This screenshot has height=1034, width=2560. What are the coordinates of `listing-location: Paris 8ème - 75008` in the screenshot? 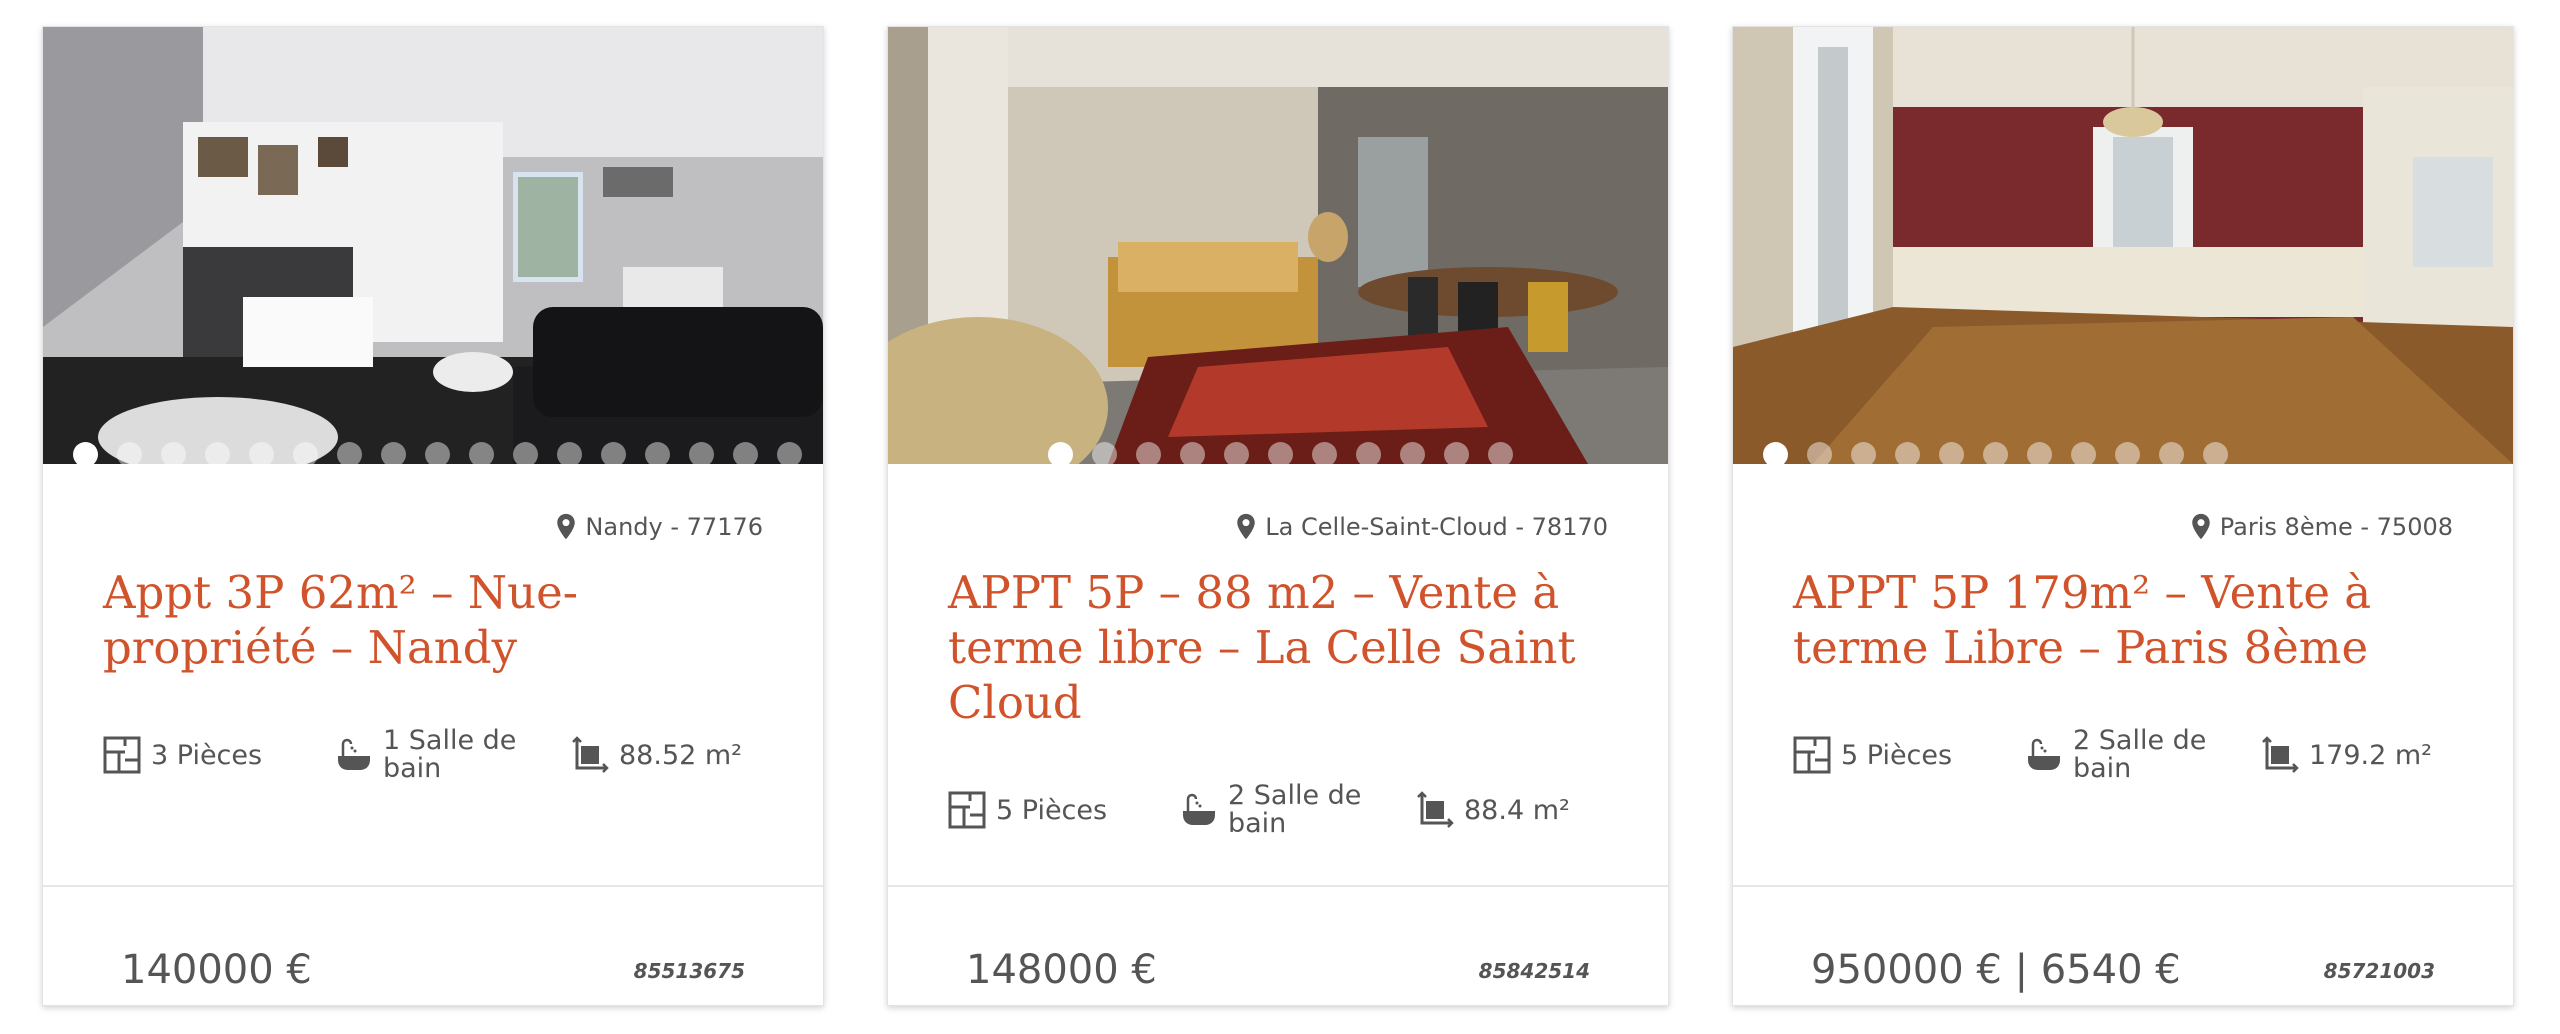 It's located at (2321, 527).